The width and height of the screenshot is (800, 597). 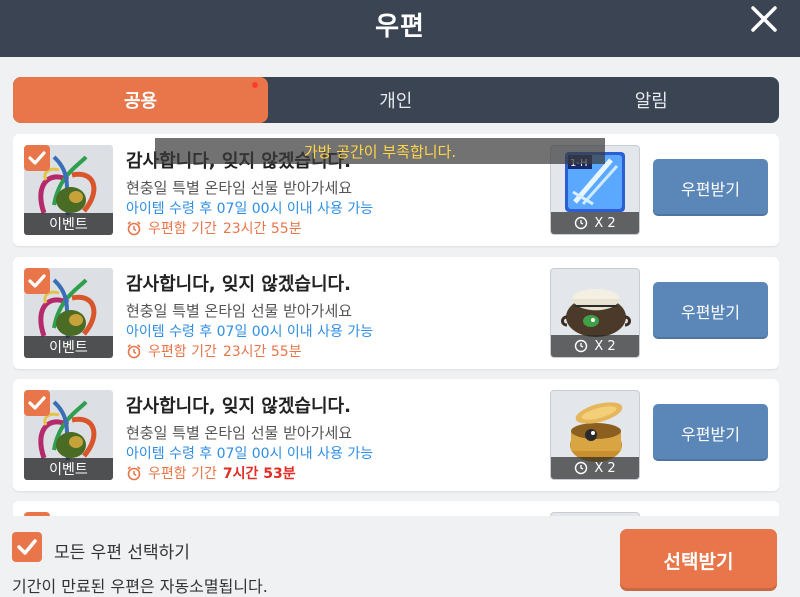 I want to click on inventory-full-toast: 가방 공간이 부족합니다., so click(x=380, y=151).